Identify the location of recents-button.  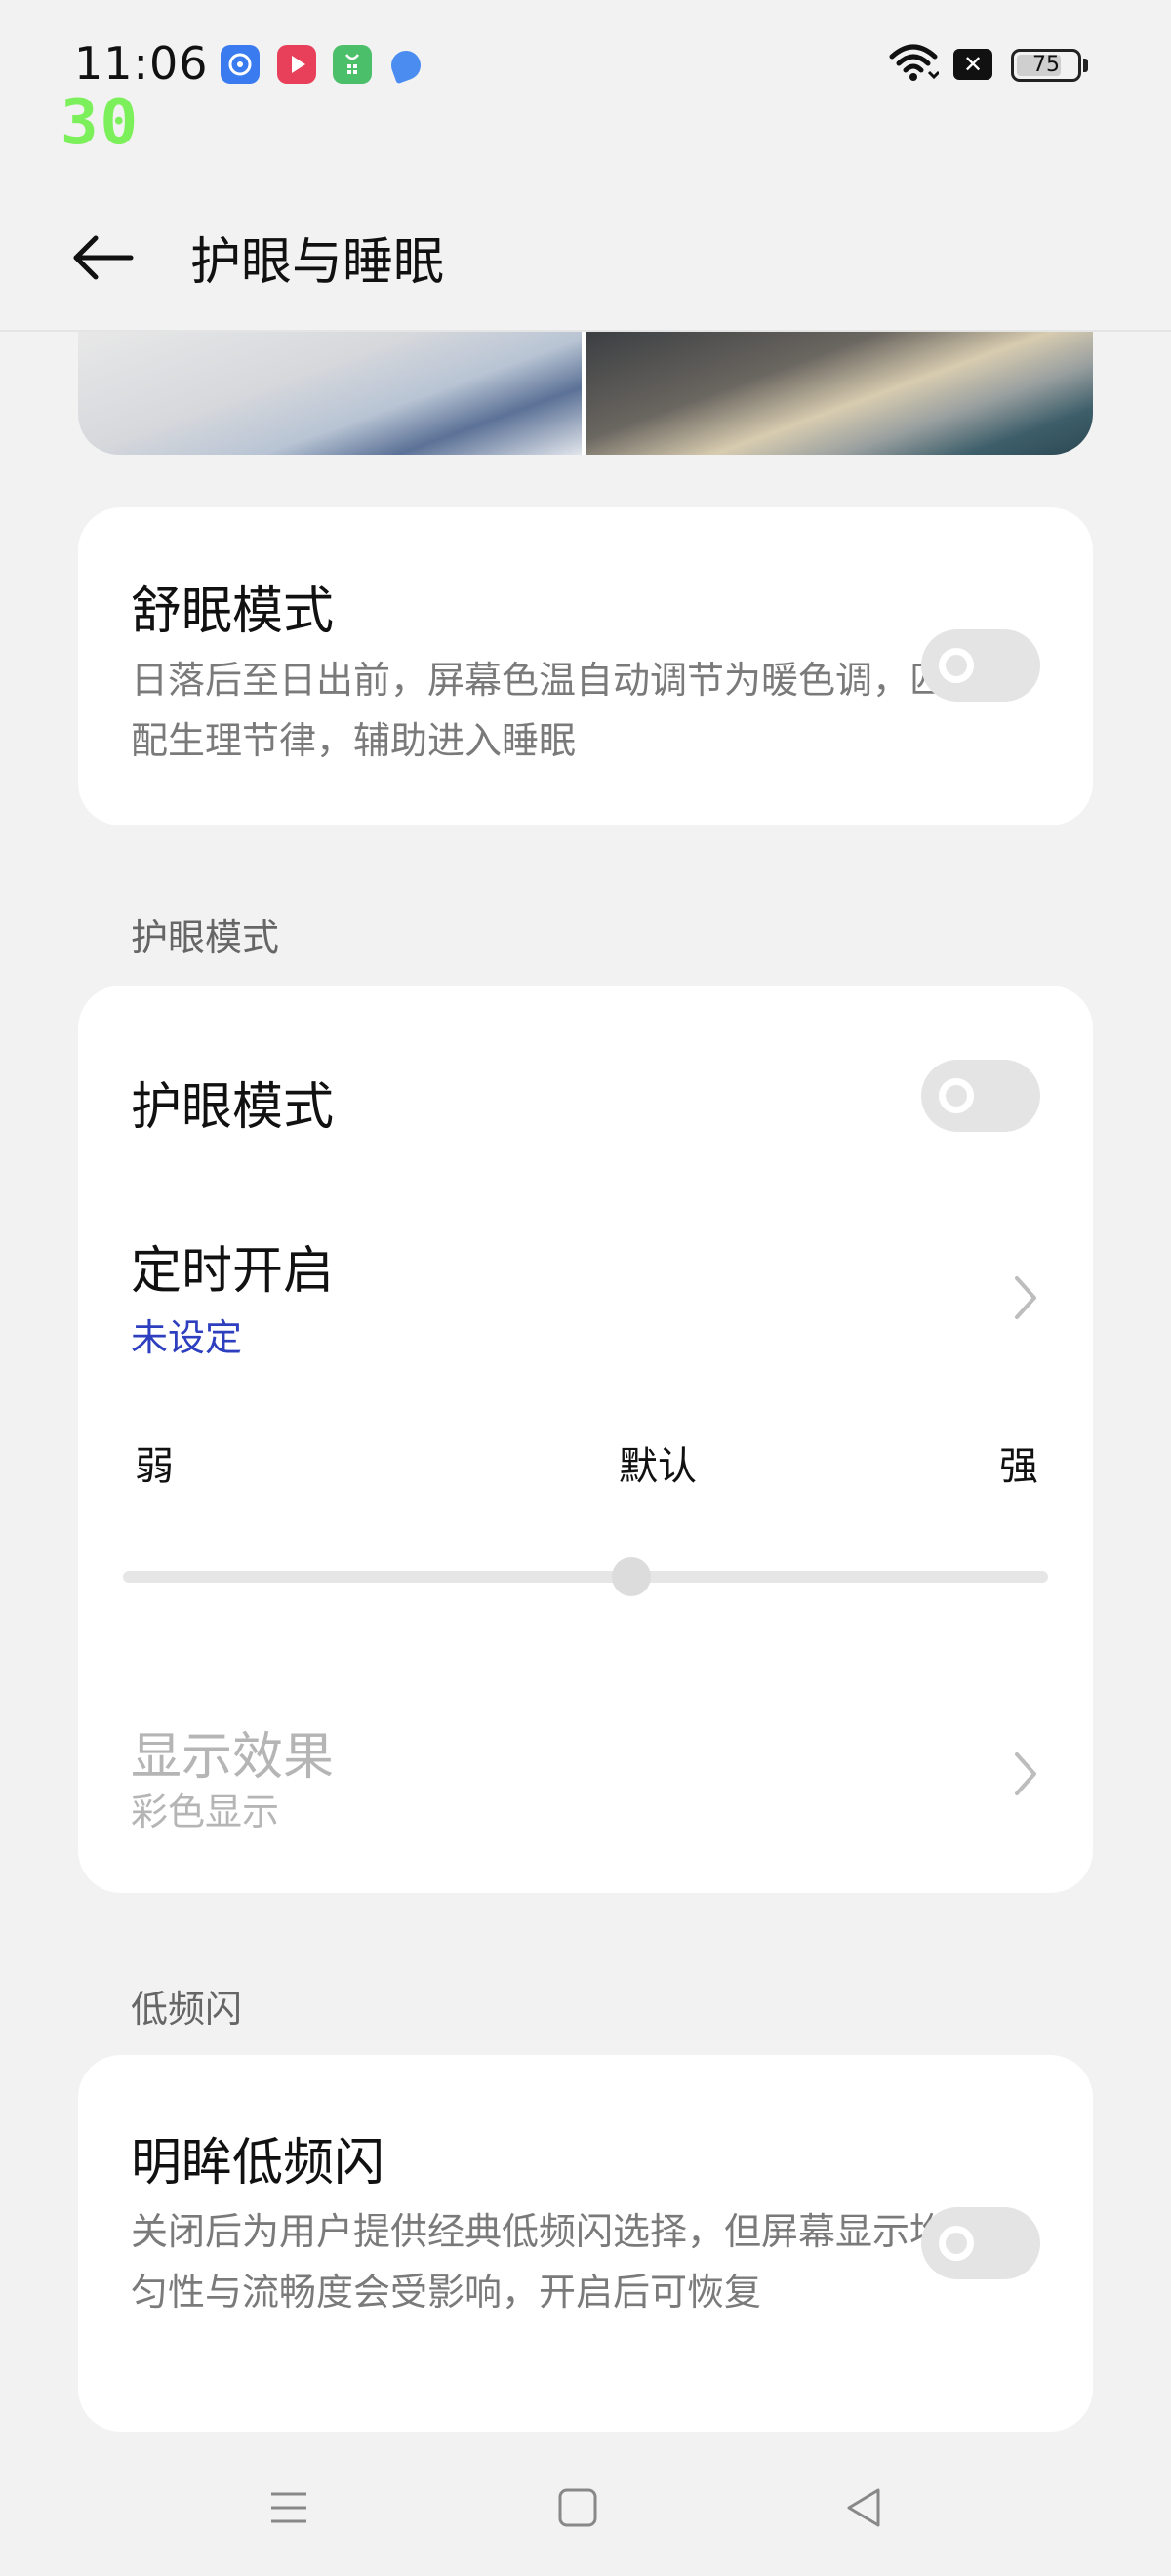
(289, 2507).